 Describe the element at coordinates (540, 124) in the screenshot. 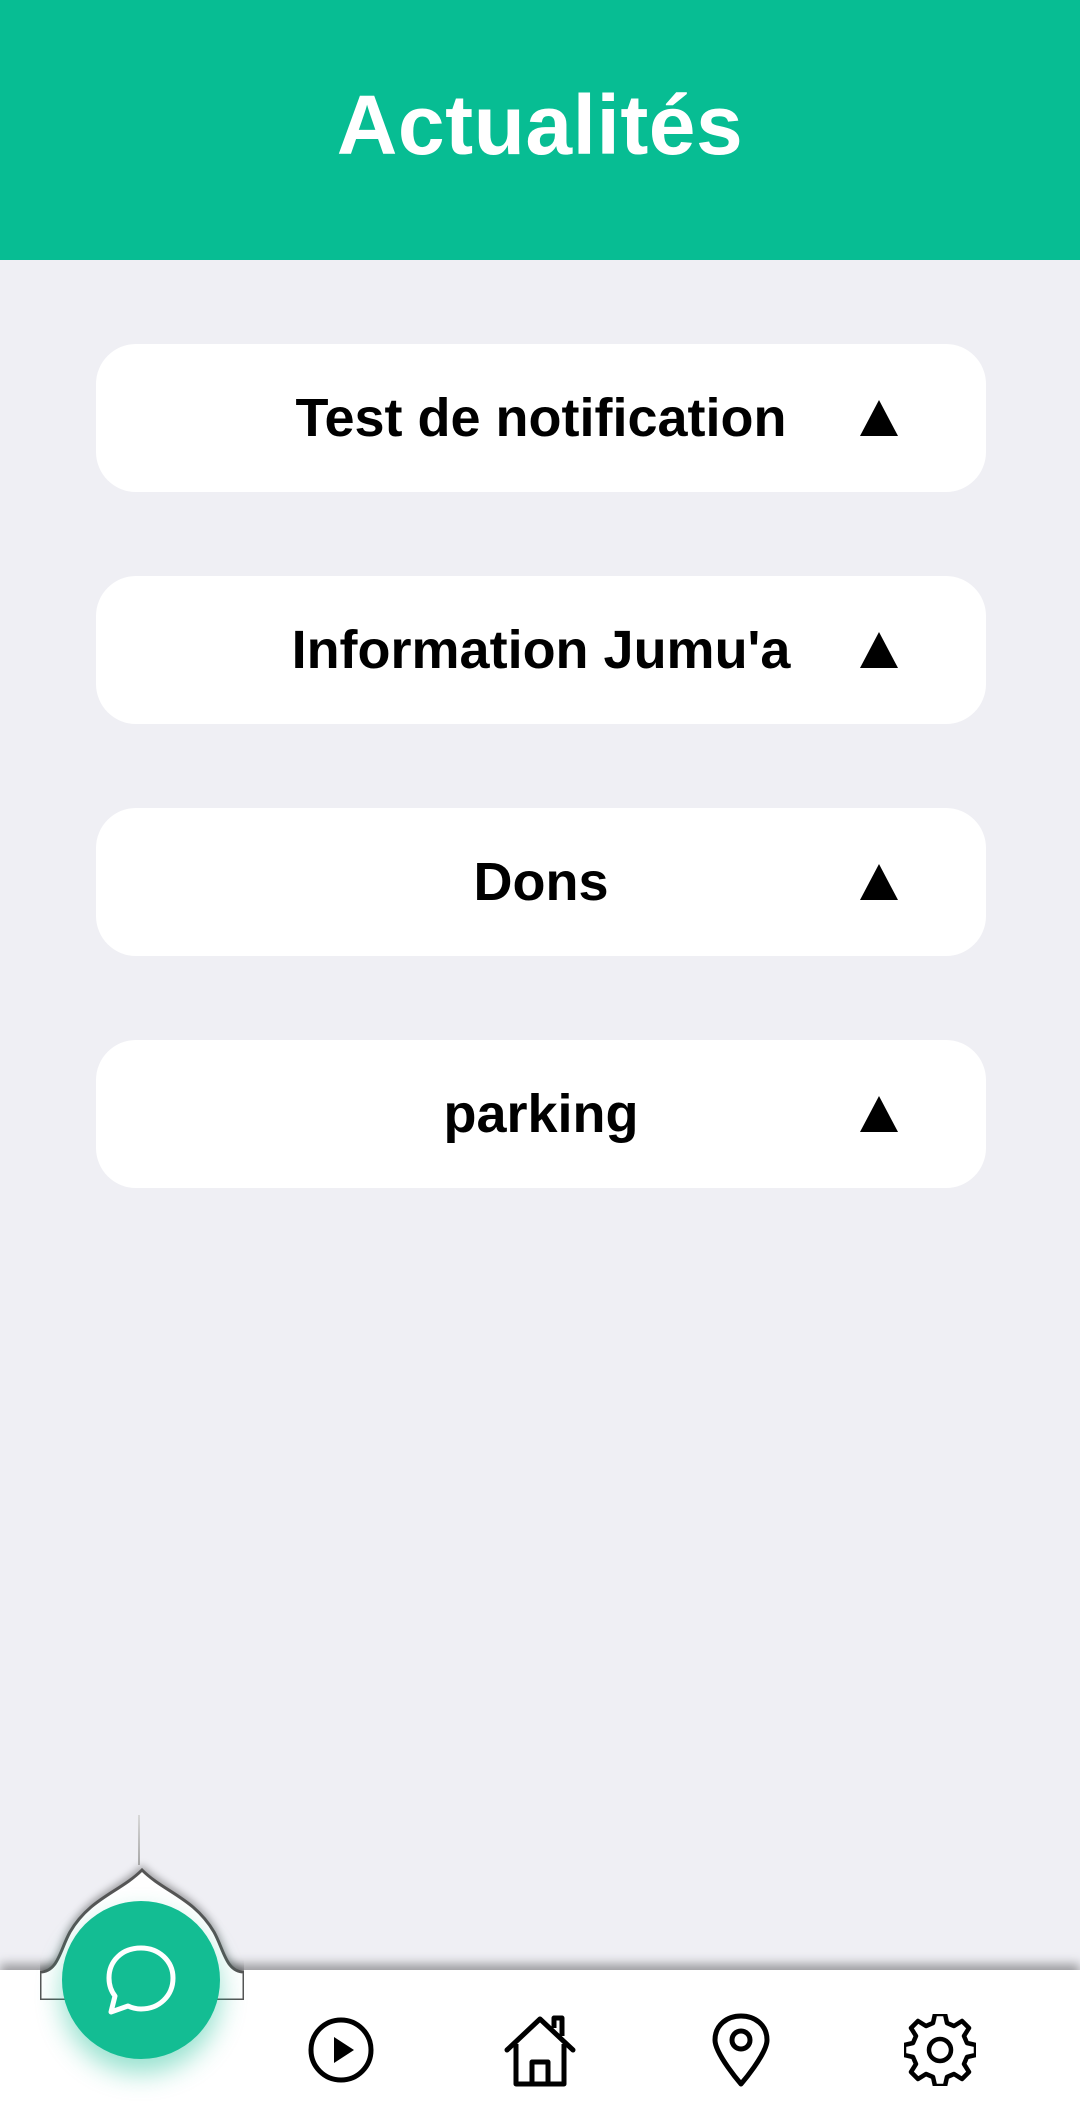

I see `page-title: Actualités` at that location.